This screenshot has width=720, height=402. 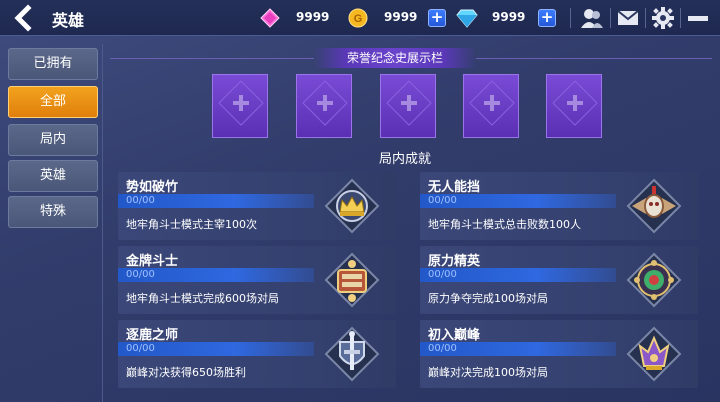 What do you see at coordinates (559, 280) in the screenshot?
I see `achievement-card: 原力精英 00/00 原力争夺完成100场对局` at bounding box center [559, 280].